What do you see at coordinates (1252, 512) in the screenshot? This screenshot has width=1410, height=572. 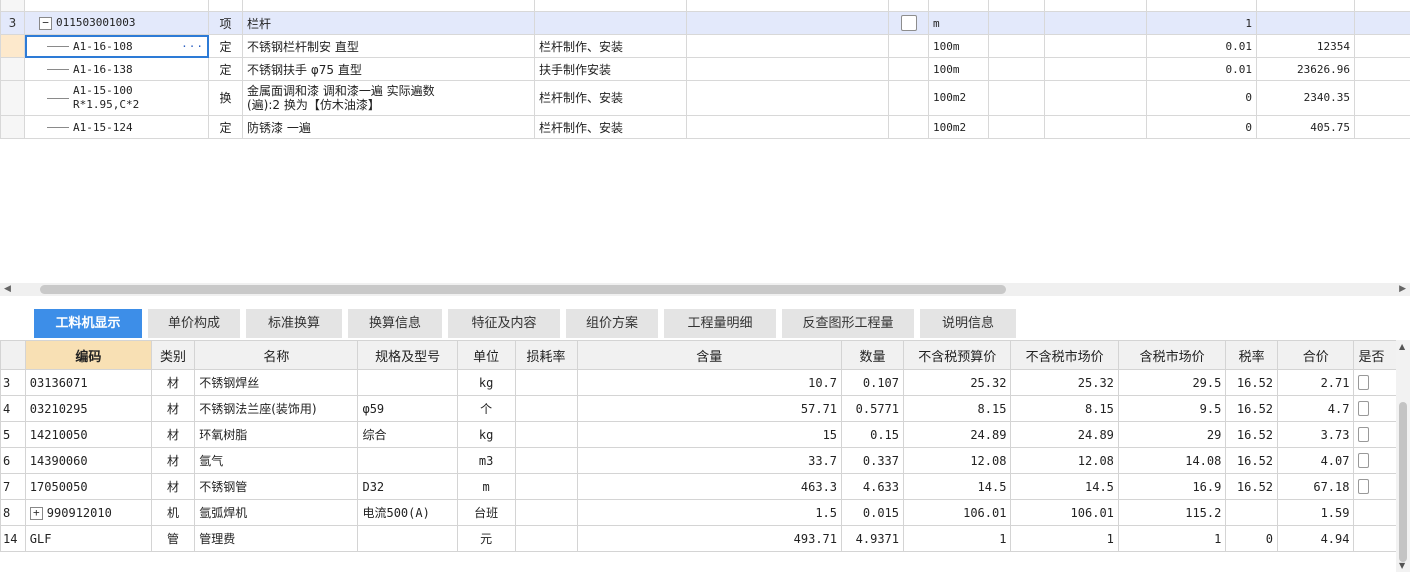 I see `tax-rate` at bounding box center [1252, 512].